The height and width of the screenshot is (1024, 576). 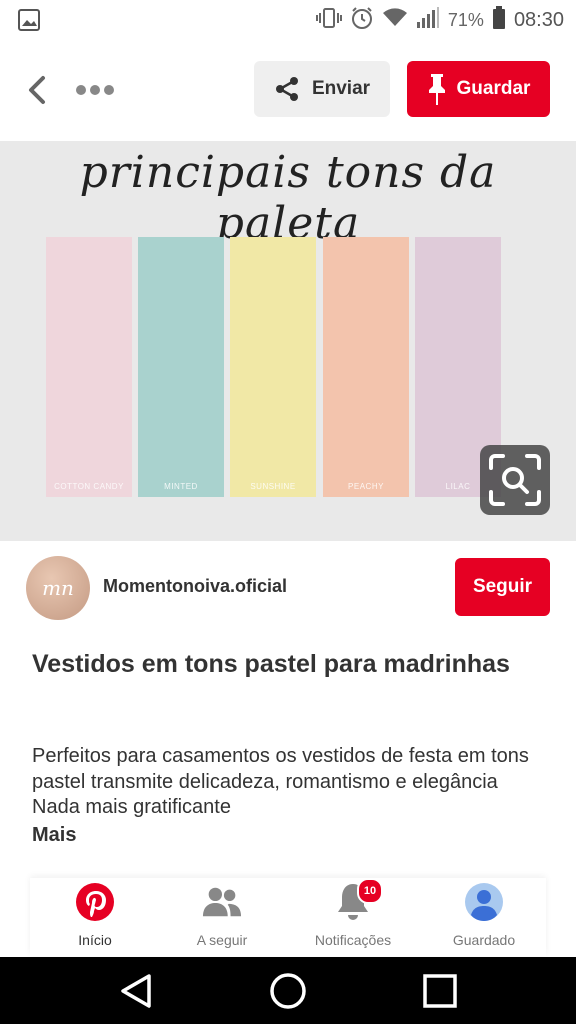 I want to click on image-title: principais tons da paleta, so click(x=288, y=198).